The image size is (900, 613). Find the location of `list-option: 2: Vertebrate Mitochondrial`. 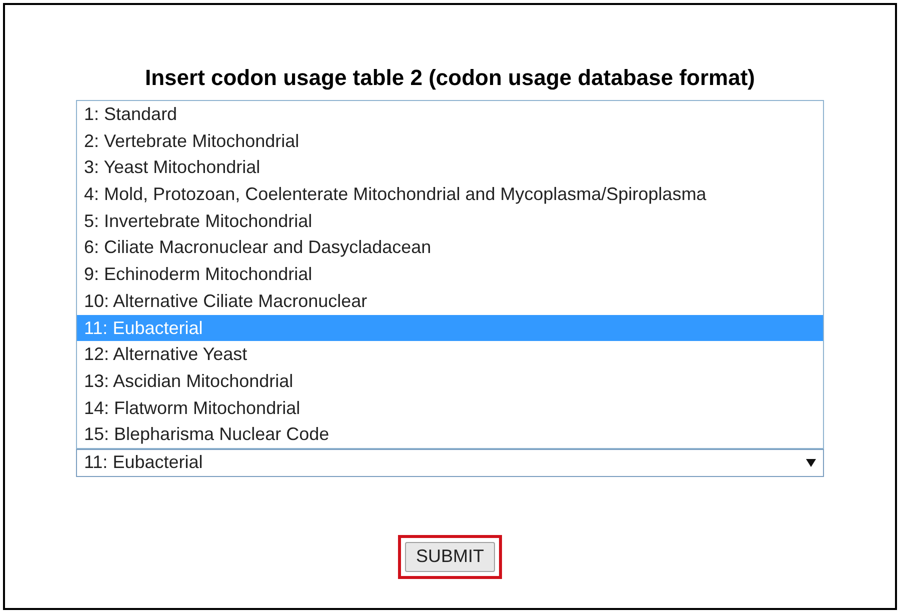

list-option: 2: Vertebrate Mitochondrial is located at coordinates (450, 141).